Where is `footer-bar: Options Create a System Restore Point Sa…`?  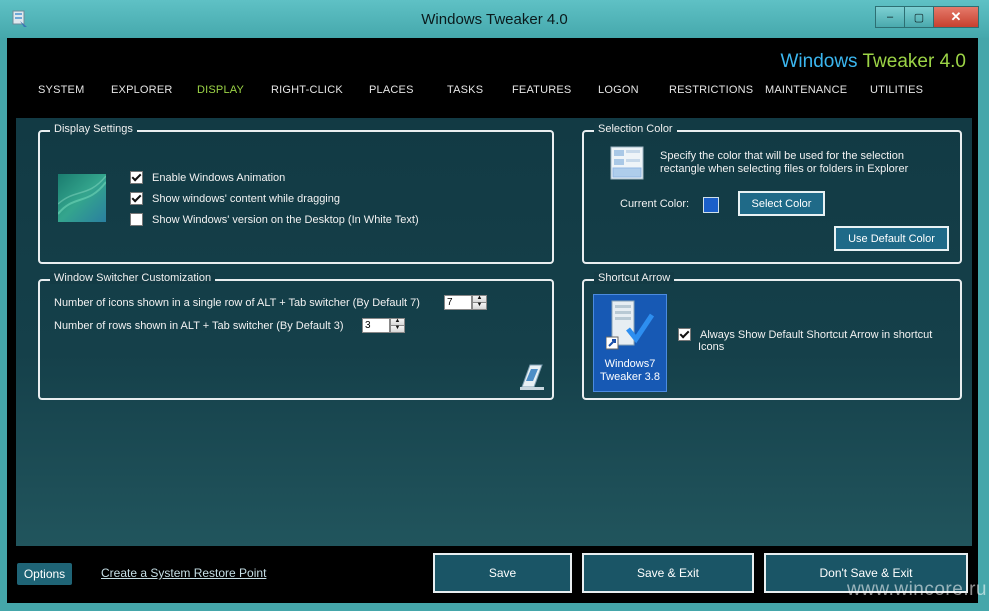
footer-bar: Options Create a System Restore Point Sa… is located at coordinates (492, 576).